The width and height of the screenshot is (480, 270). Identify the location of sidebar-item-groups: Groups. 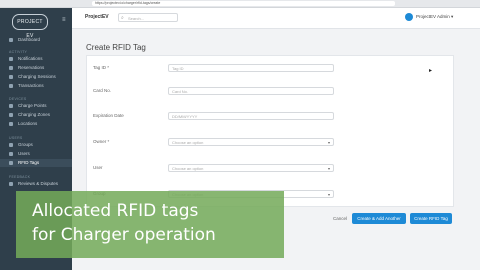
(36, 145).